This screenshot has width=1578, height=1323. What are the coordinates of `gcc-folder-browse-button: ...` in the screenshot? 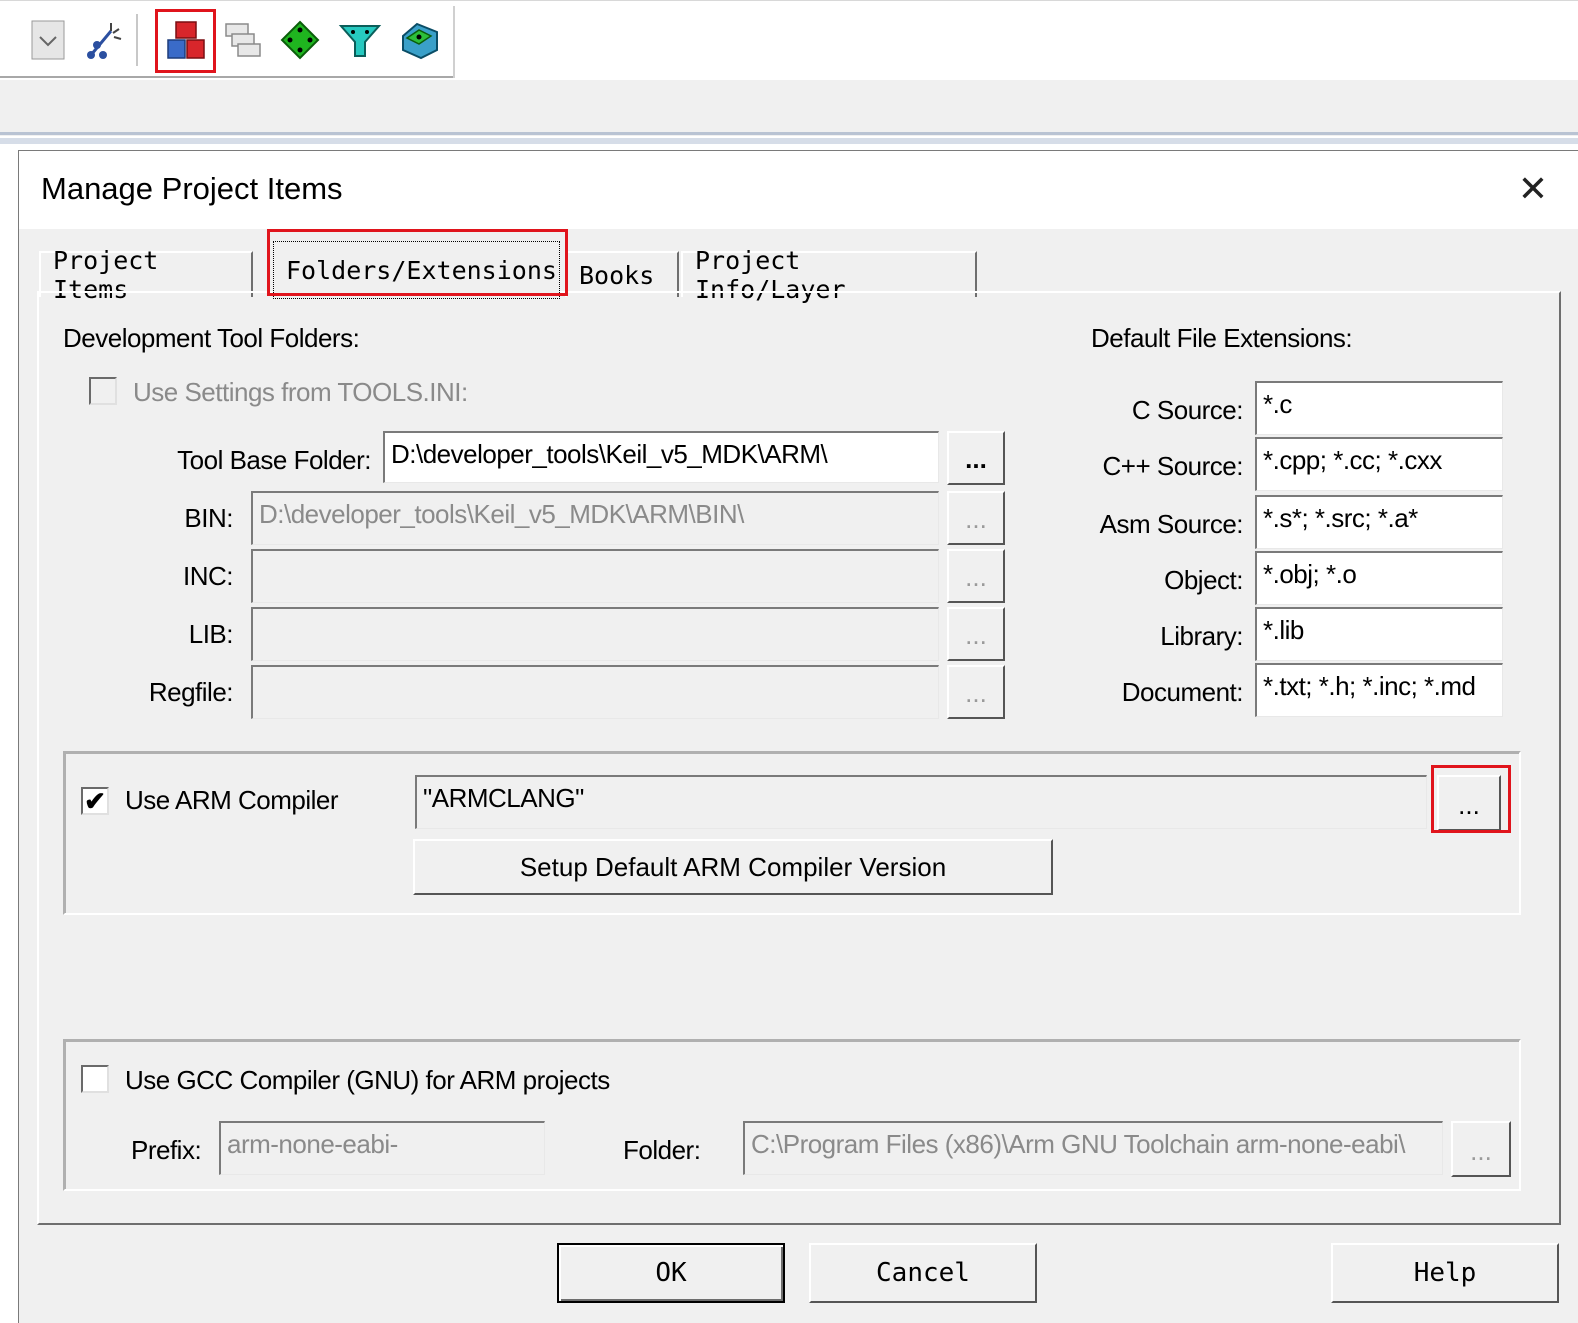 It's located at (1481, 1149).